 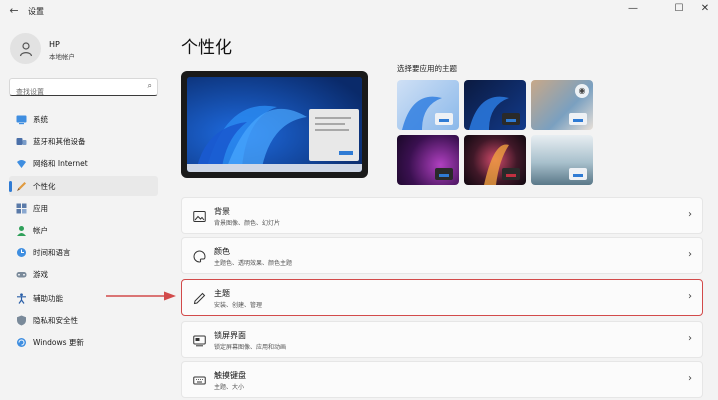 What do you see at coordinates (83, 208) in the screenshot?
I see `sidebar-item-apps: 应用` at bounding box center [83, 208].